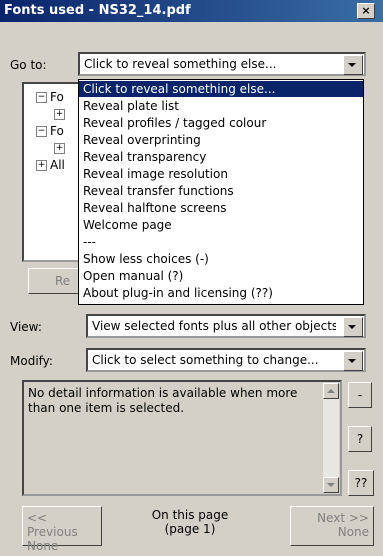 This screenshot has width=383, height=556. Describe the element at coordinates (190, 529) in the screenshot. I see `page-indicator-line2: (page 1)` at that location.